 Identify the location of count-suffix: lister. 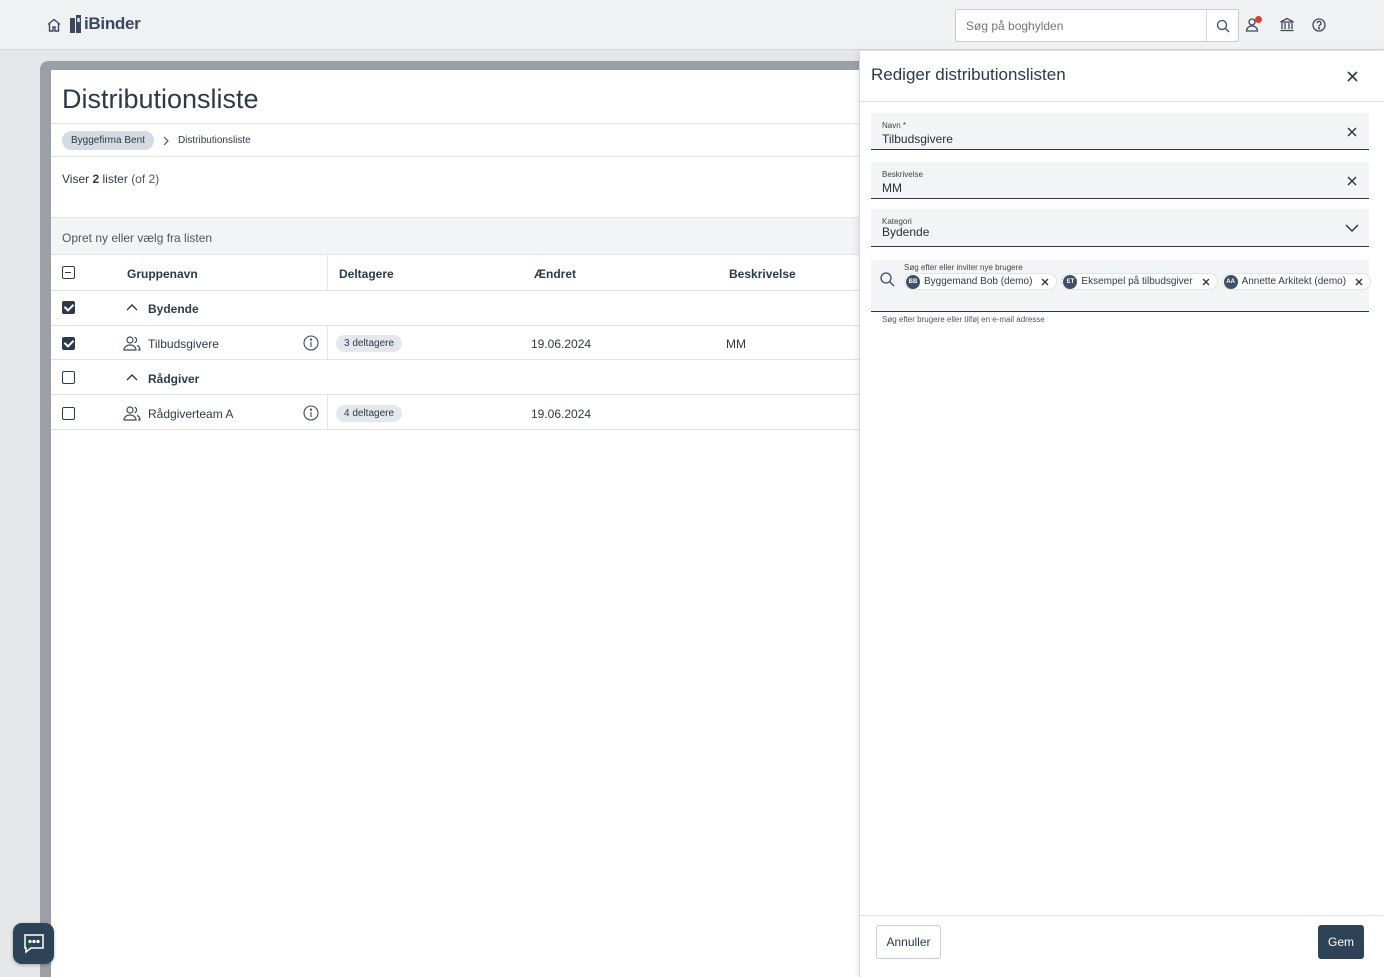
(115, 179).